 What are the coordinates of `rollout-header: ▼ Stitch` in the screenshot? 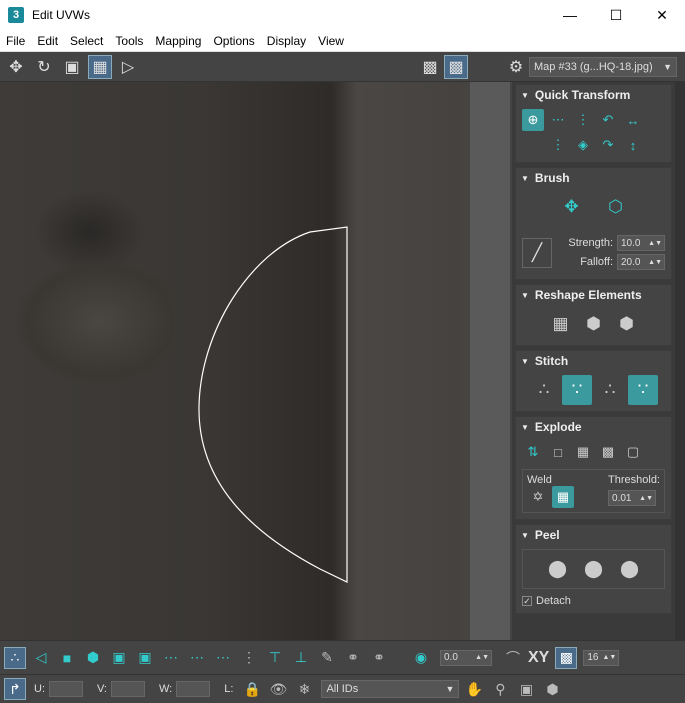 It's located at (593, 361).